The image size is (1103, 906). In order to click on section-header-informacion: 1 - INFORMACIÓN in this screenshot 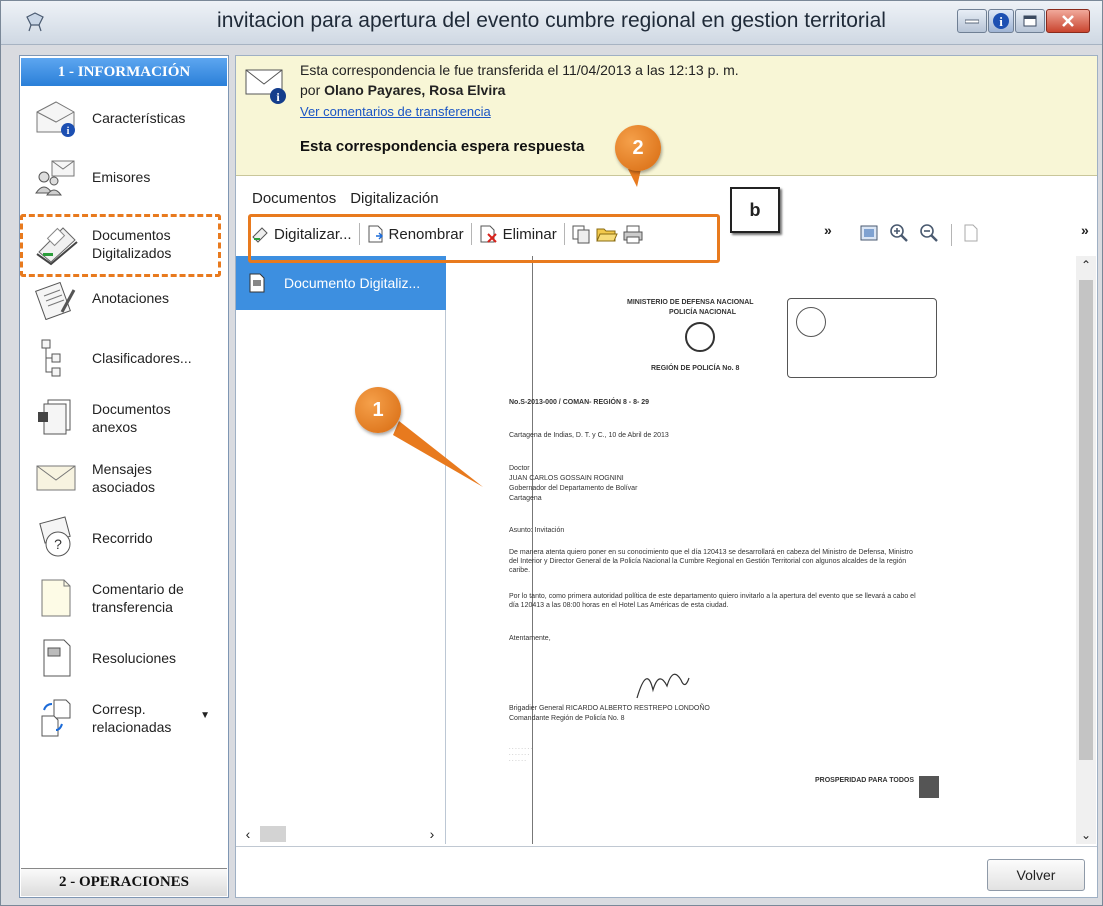, I will do `click(124, 72)`.